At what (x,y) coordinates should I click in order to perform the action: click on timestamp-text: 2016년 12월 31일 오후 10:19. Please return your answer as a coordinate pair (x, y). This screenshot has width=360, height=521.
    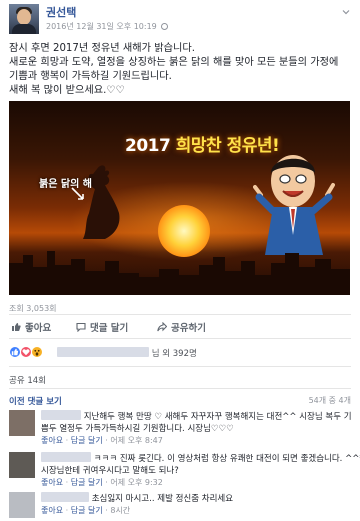
    Looking at the image, I should click on (101, 26).